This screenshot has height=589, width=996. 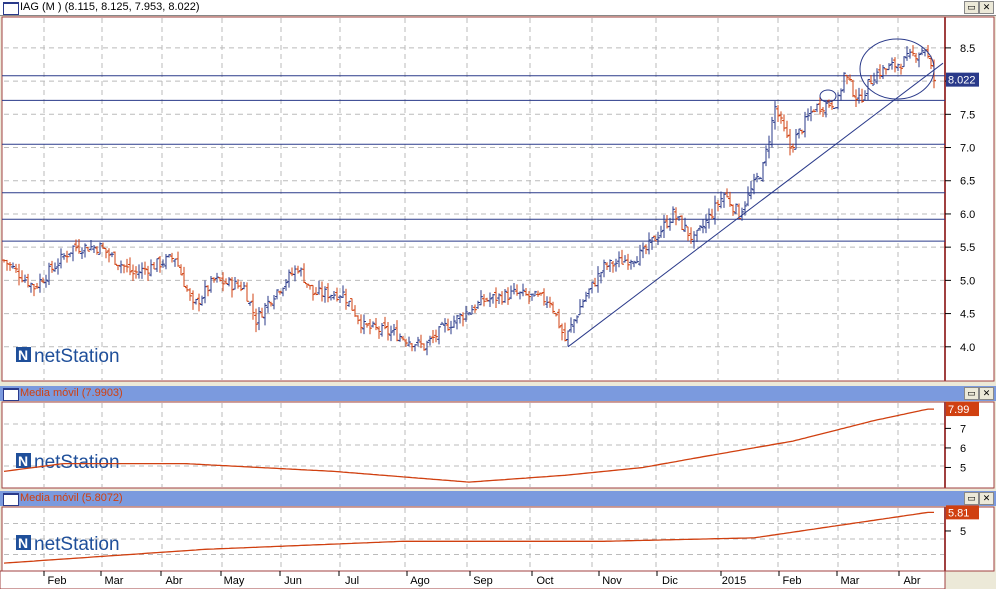 I want to click on time-axis-label: Sep, so click(x=483, y=581).